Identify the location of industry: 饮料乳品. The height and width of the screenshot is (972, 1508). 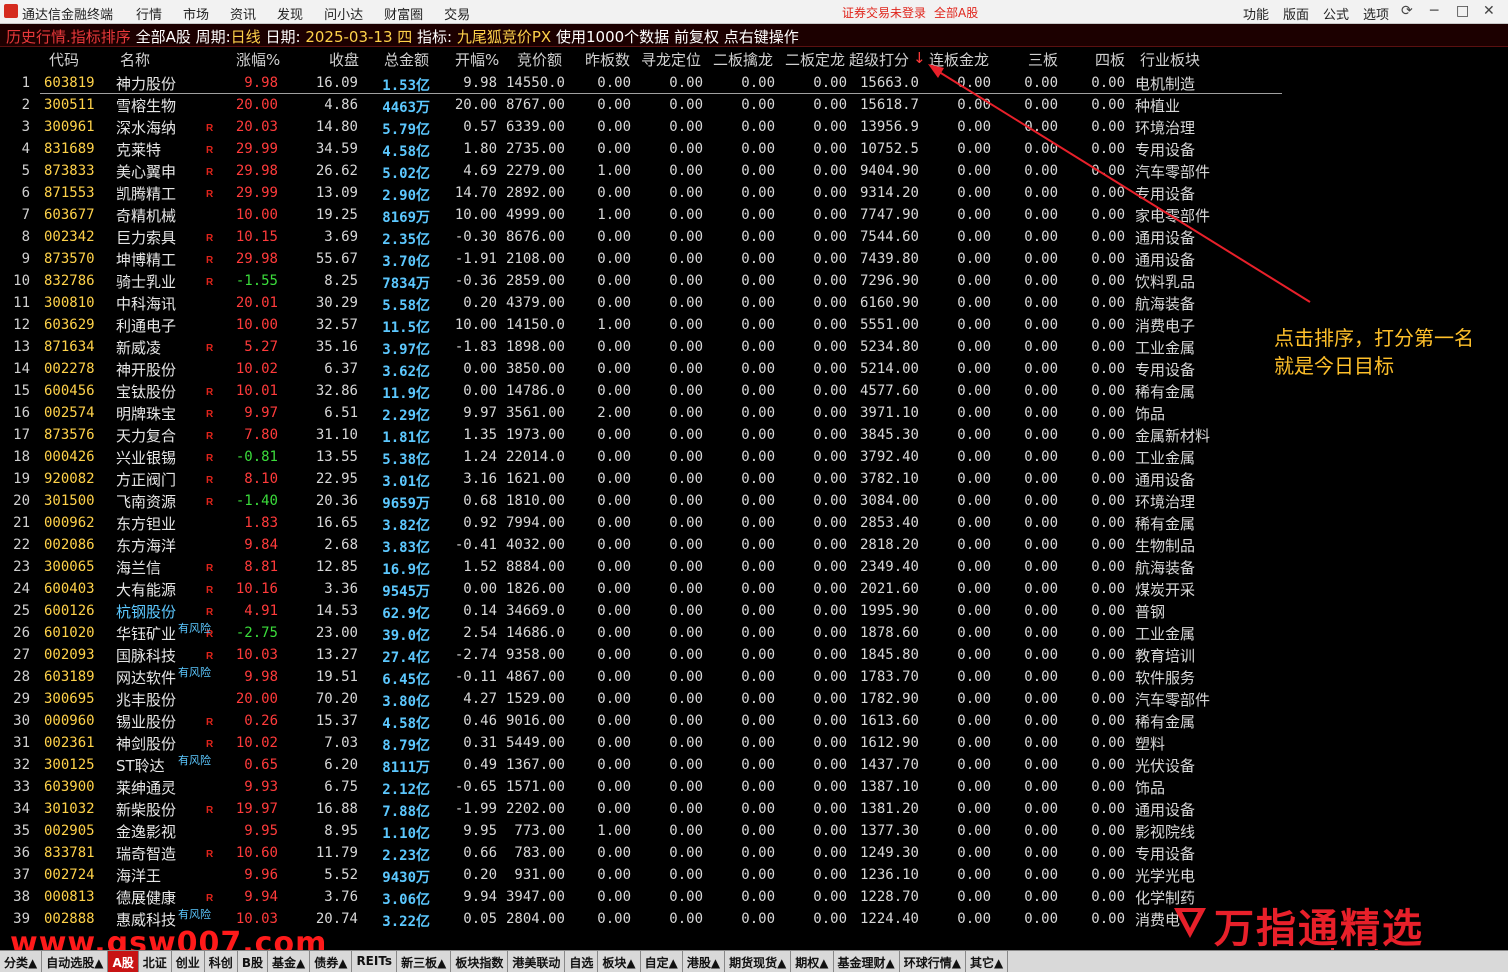
(1165, 281).